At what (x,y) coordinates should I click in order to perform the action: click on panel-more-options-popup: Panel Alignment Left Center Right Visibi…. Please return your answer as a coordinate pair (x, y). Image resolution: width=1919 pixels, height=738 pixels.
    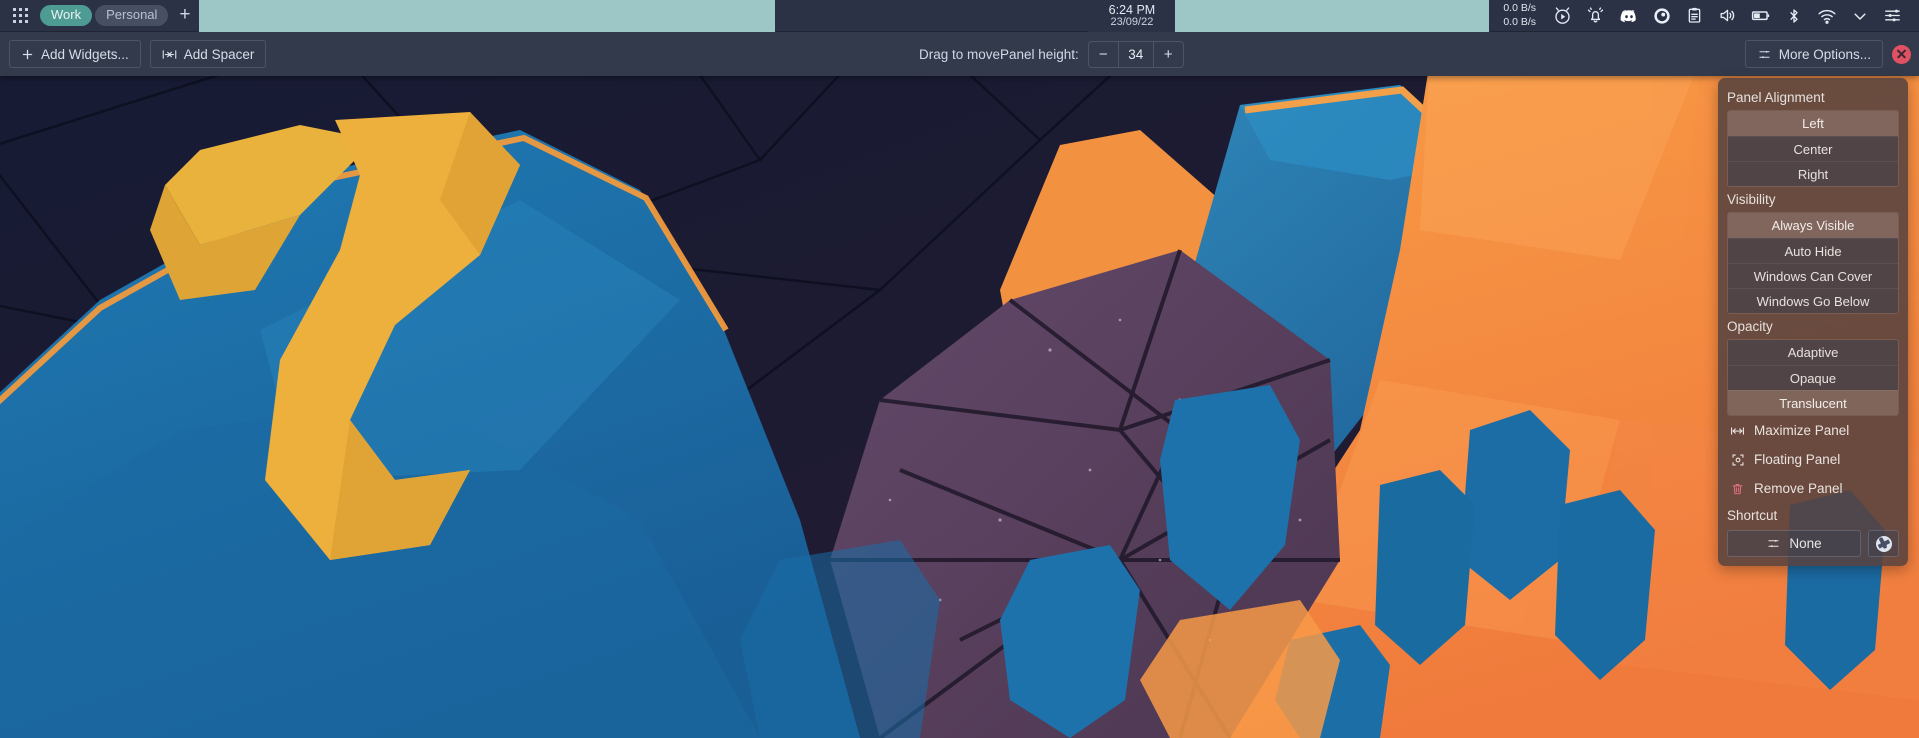
    Looking at the image, I should click on (1813, 322).